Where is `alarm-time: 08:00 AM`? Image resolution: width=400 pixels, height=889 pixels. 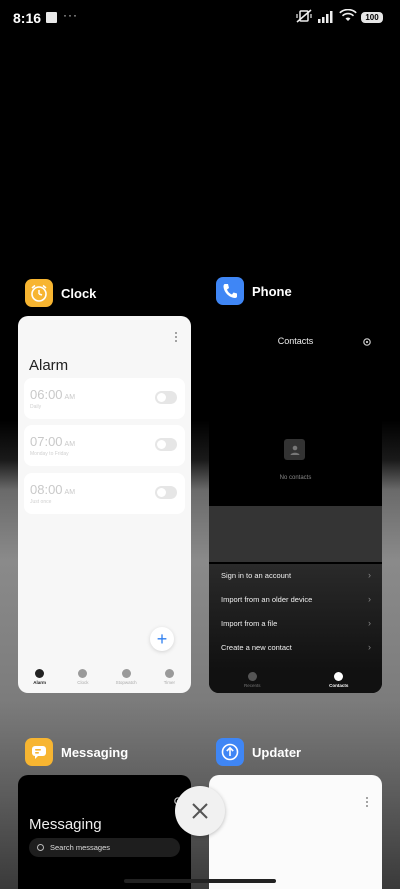
alarm-time: 08:00 AM is located at coordinates (52, 489).